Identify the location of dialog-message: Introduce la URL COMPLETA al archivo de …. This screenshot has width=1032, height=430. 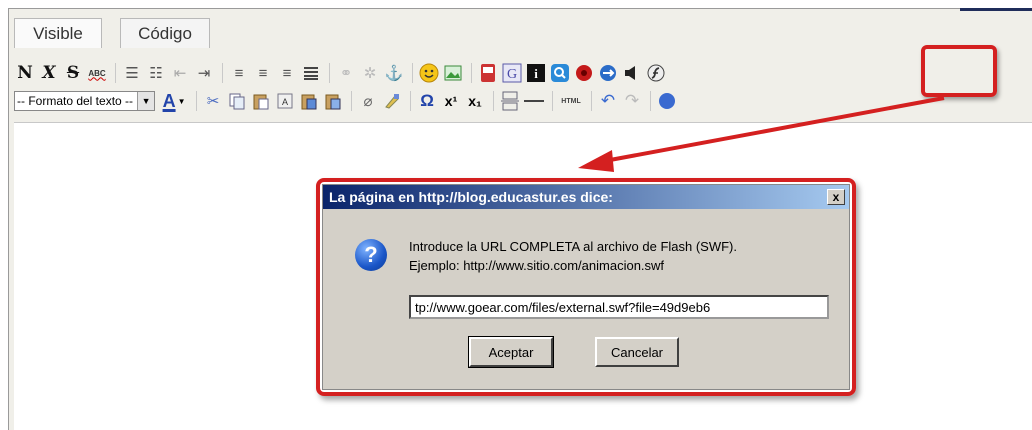
(573, 256).